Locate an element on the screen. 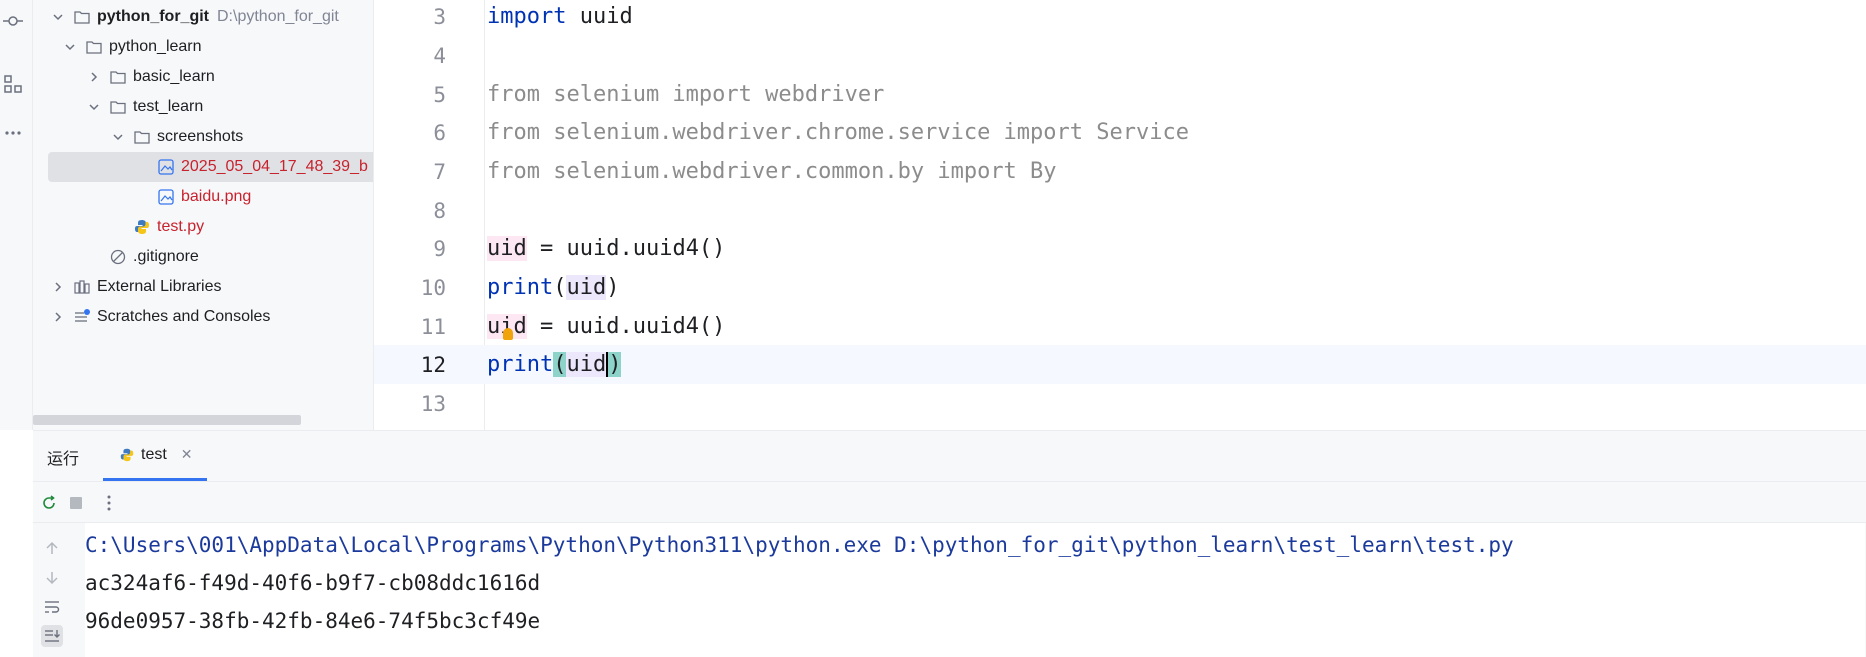  line-number: 11 is located at coordinates (433, 326).